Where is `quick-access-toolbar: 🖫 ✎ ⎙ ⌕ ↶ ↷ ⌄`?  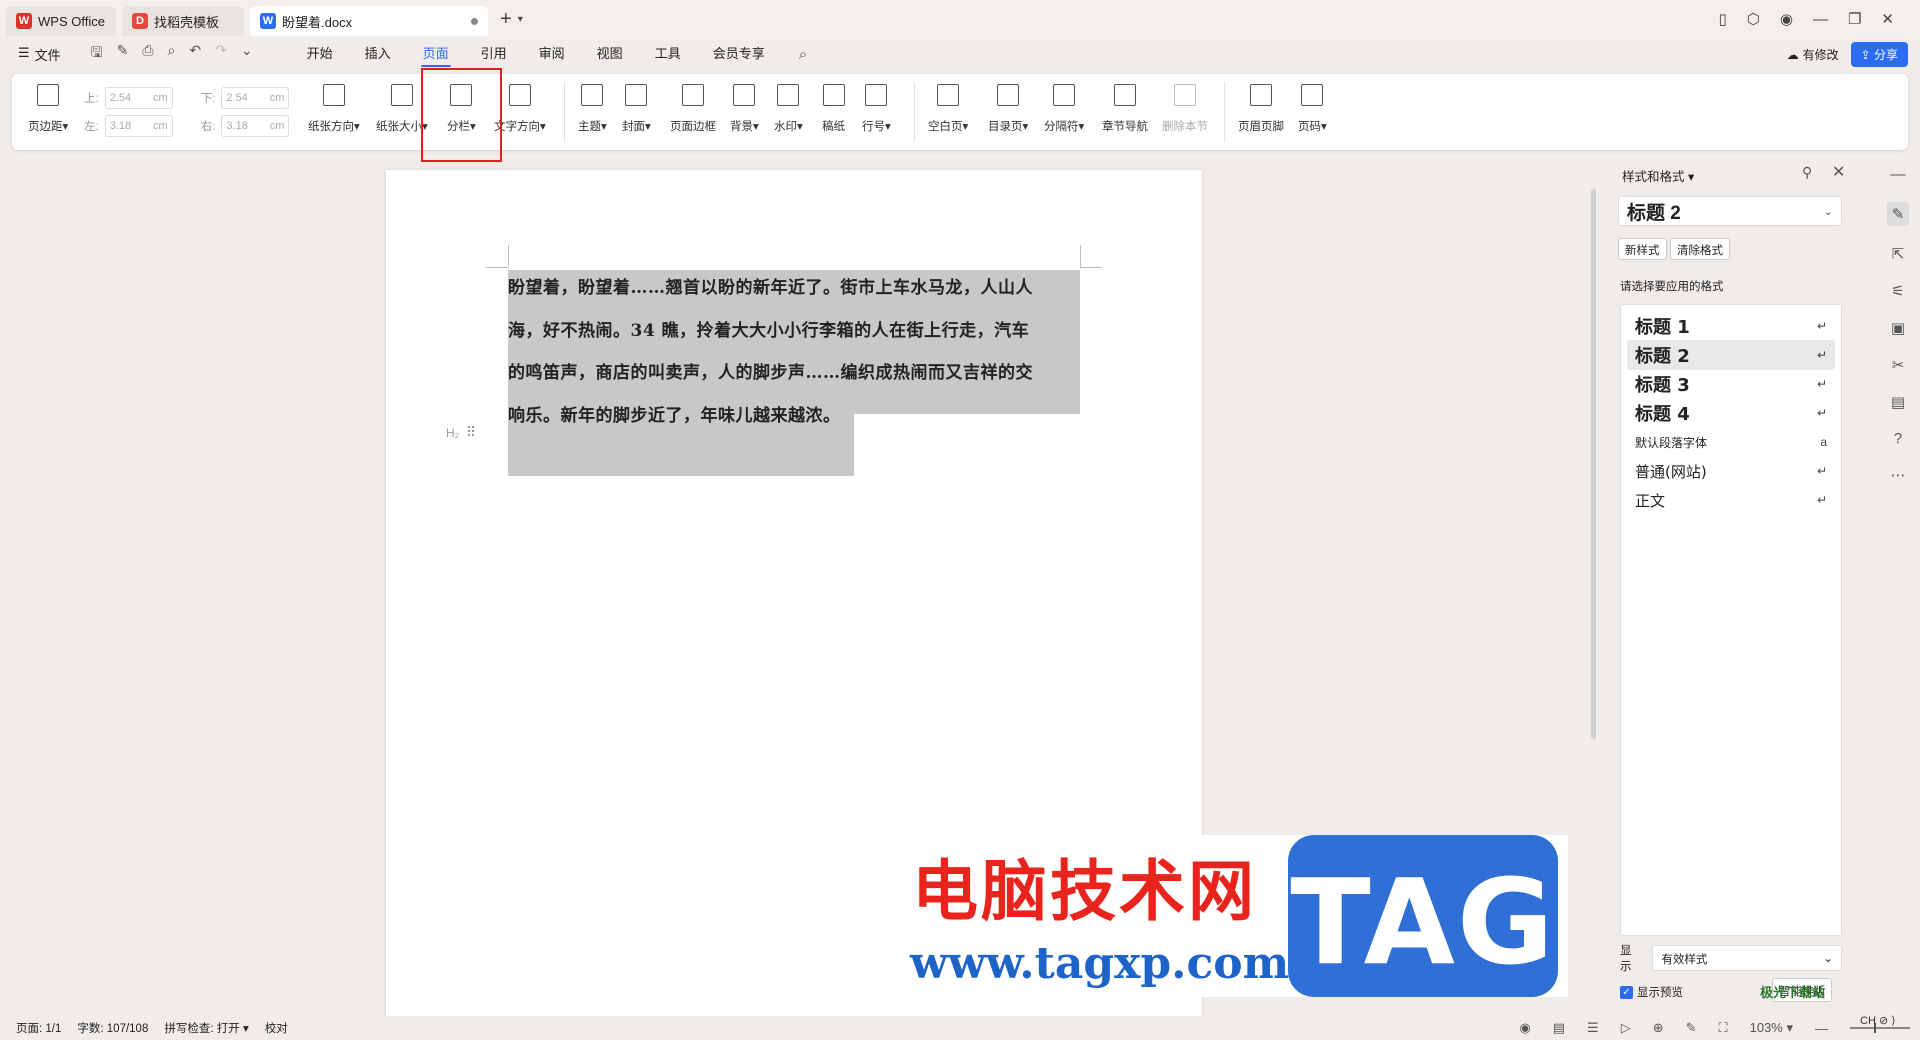
quick-access-toolbar: 🖫 ✎ ⎙ ⌕ ↶ ↷ ⌄ is located at coordinates (172, 54).